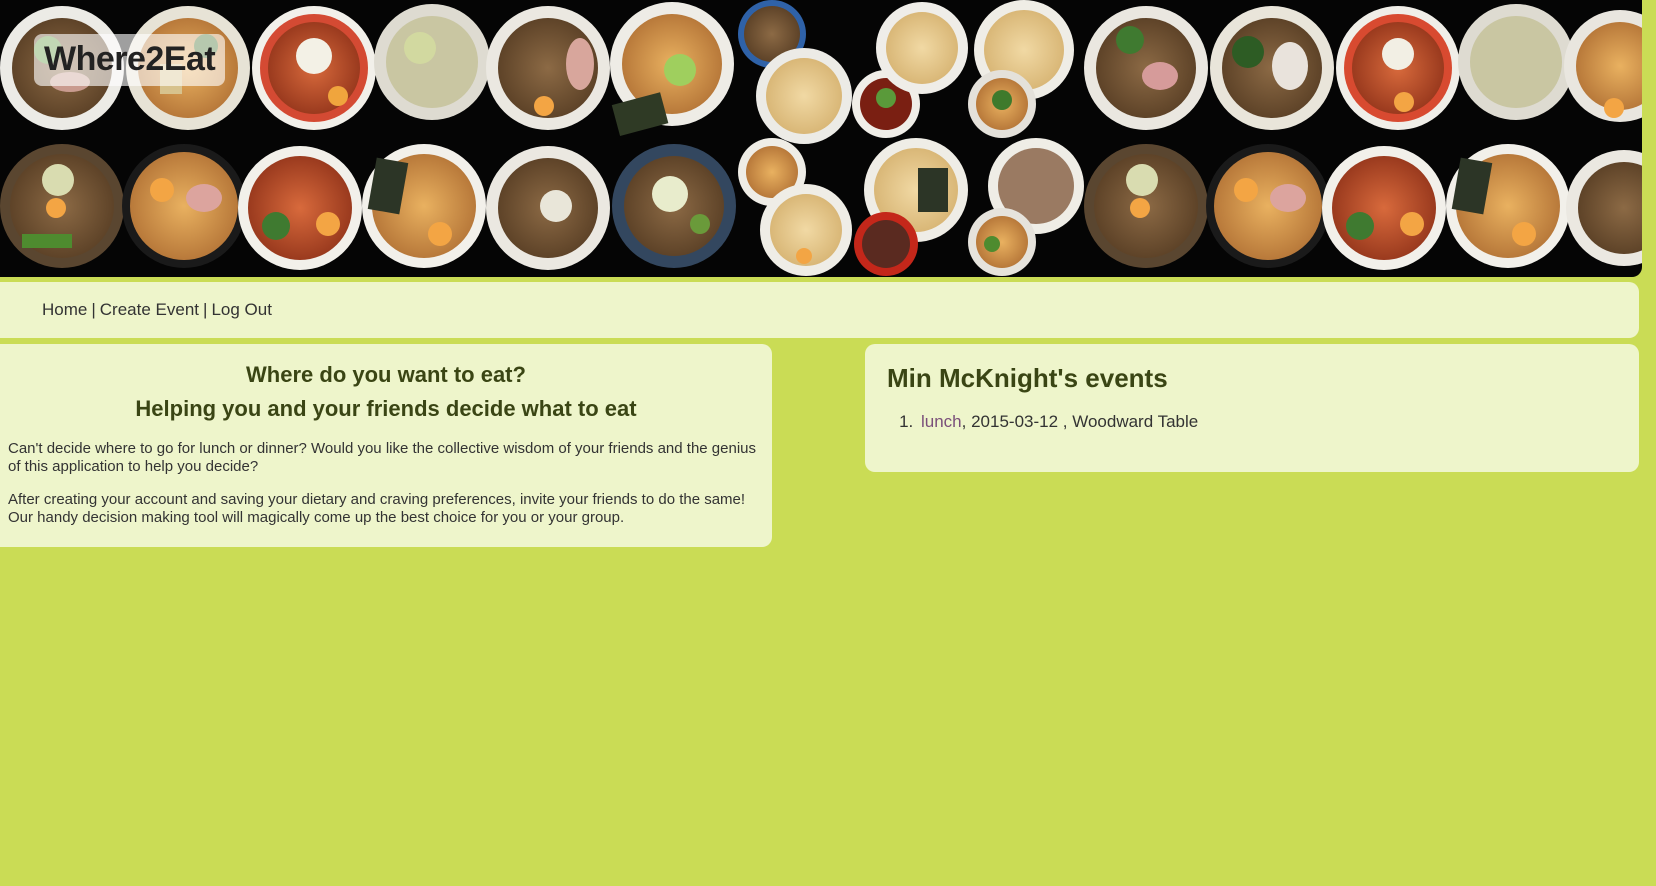  I want to click on event-list-item: lunch, 2015-03-12 , Woodward Table, so click(1267, 422).